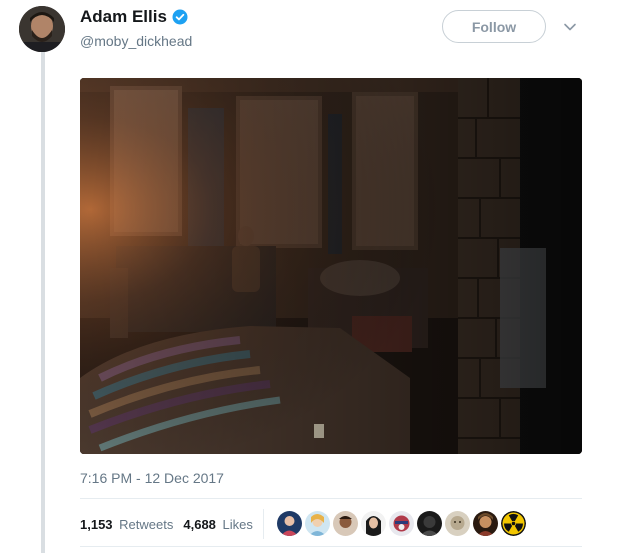 The image size is (617, 553). I want to click on retweets-count: 1,153, so click(96, 524).